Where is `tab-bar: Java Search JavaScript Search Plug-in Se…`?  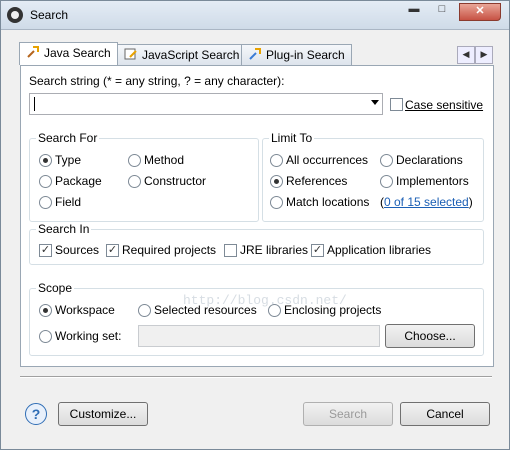 tab-bar: Java Search JavaScript Search Plug-in Se… is located at coordinates (256, 54).